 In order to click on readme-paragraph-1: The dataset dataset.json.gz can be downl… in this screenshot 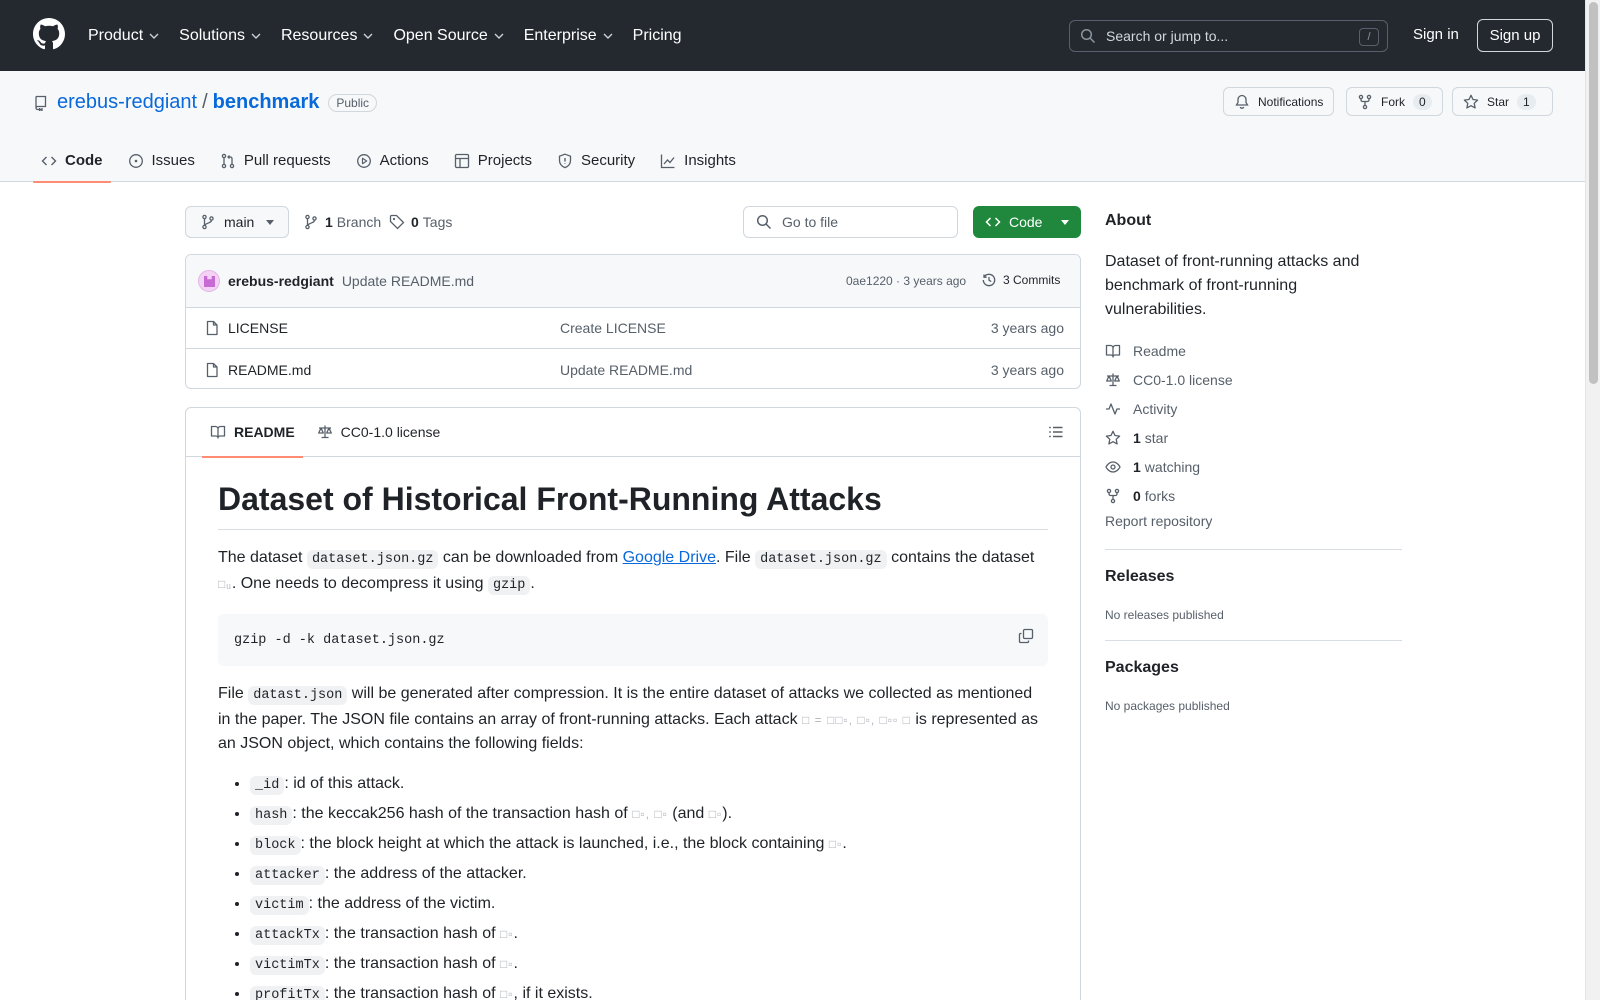, I will do `click(633, 572)`.